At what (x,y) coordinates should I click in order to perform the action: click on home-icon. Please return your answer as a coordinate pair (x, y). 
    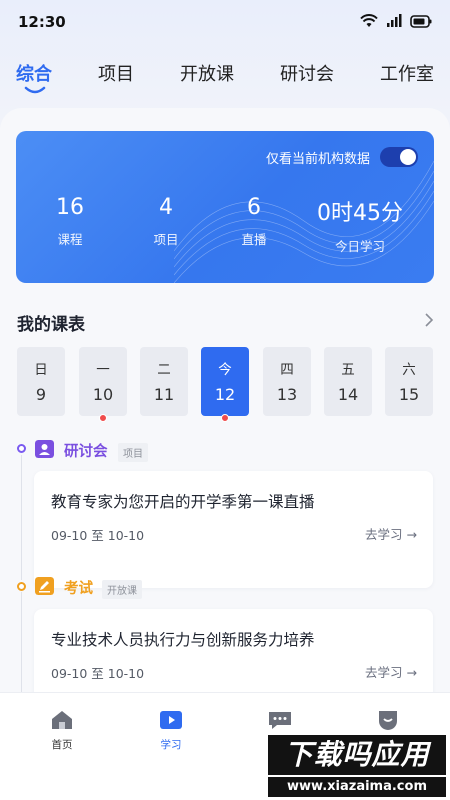
    Looking at the image, I should click on (62, 720).